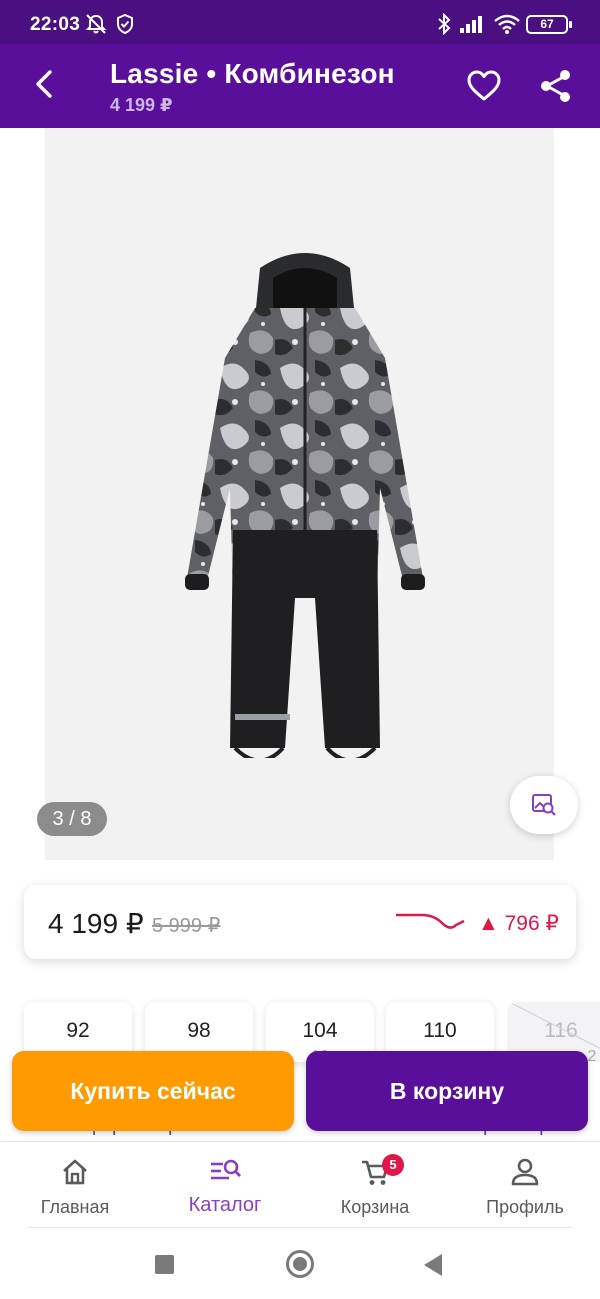  Describe the element at coordinates (393, 1165) in the screenshot. I see `cart-count-badge: 5` at that location.